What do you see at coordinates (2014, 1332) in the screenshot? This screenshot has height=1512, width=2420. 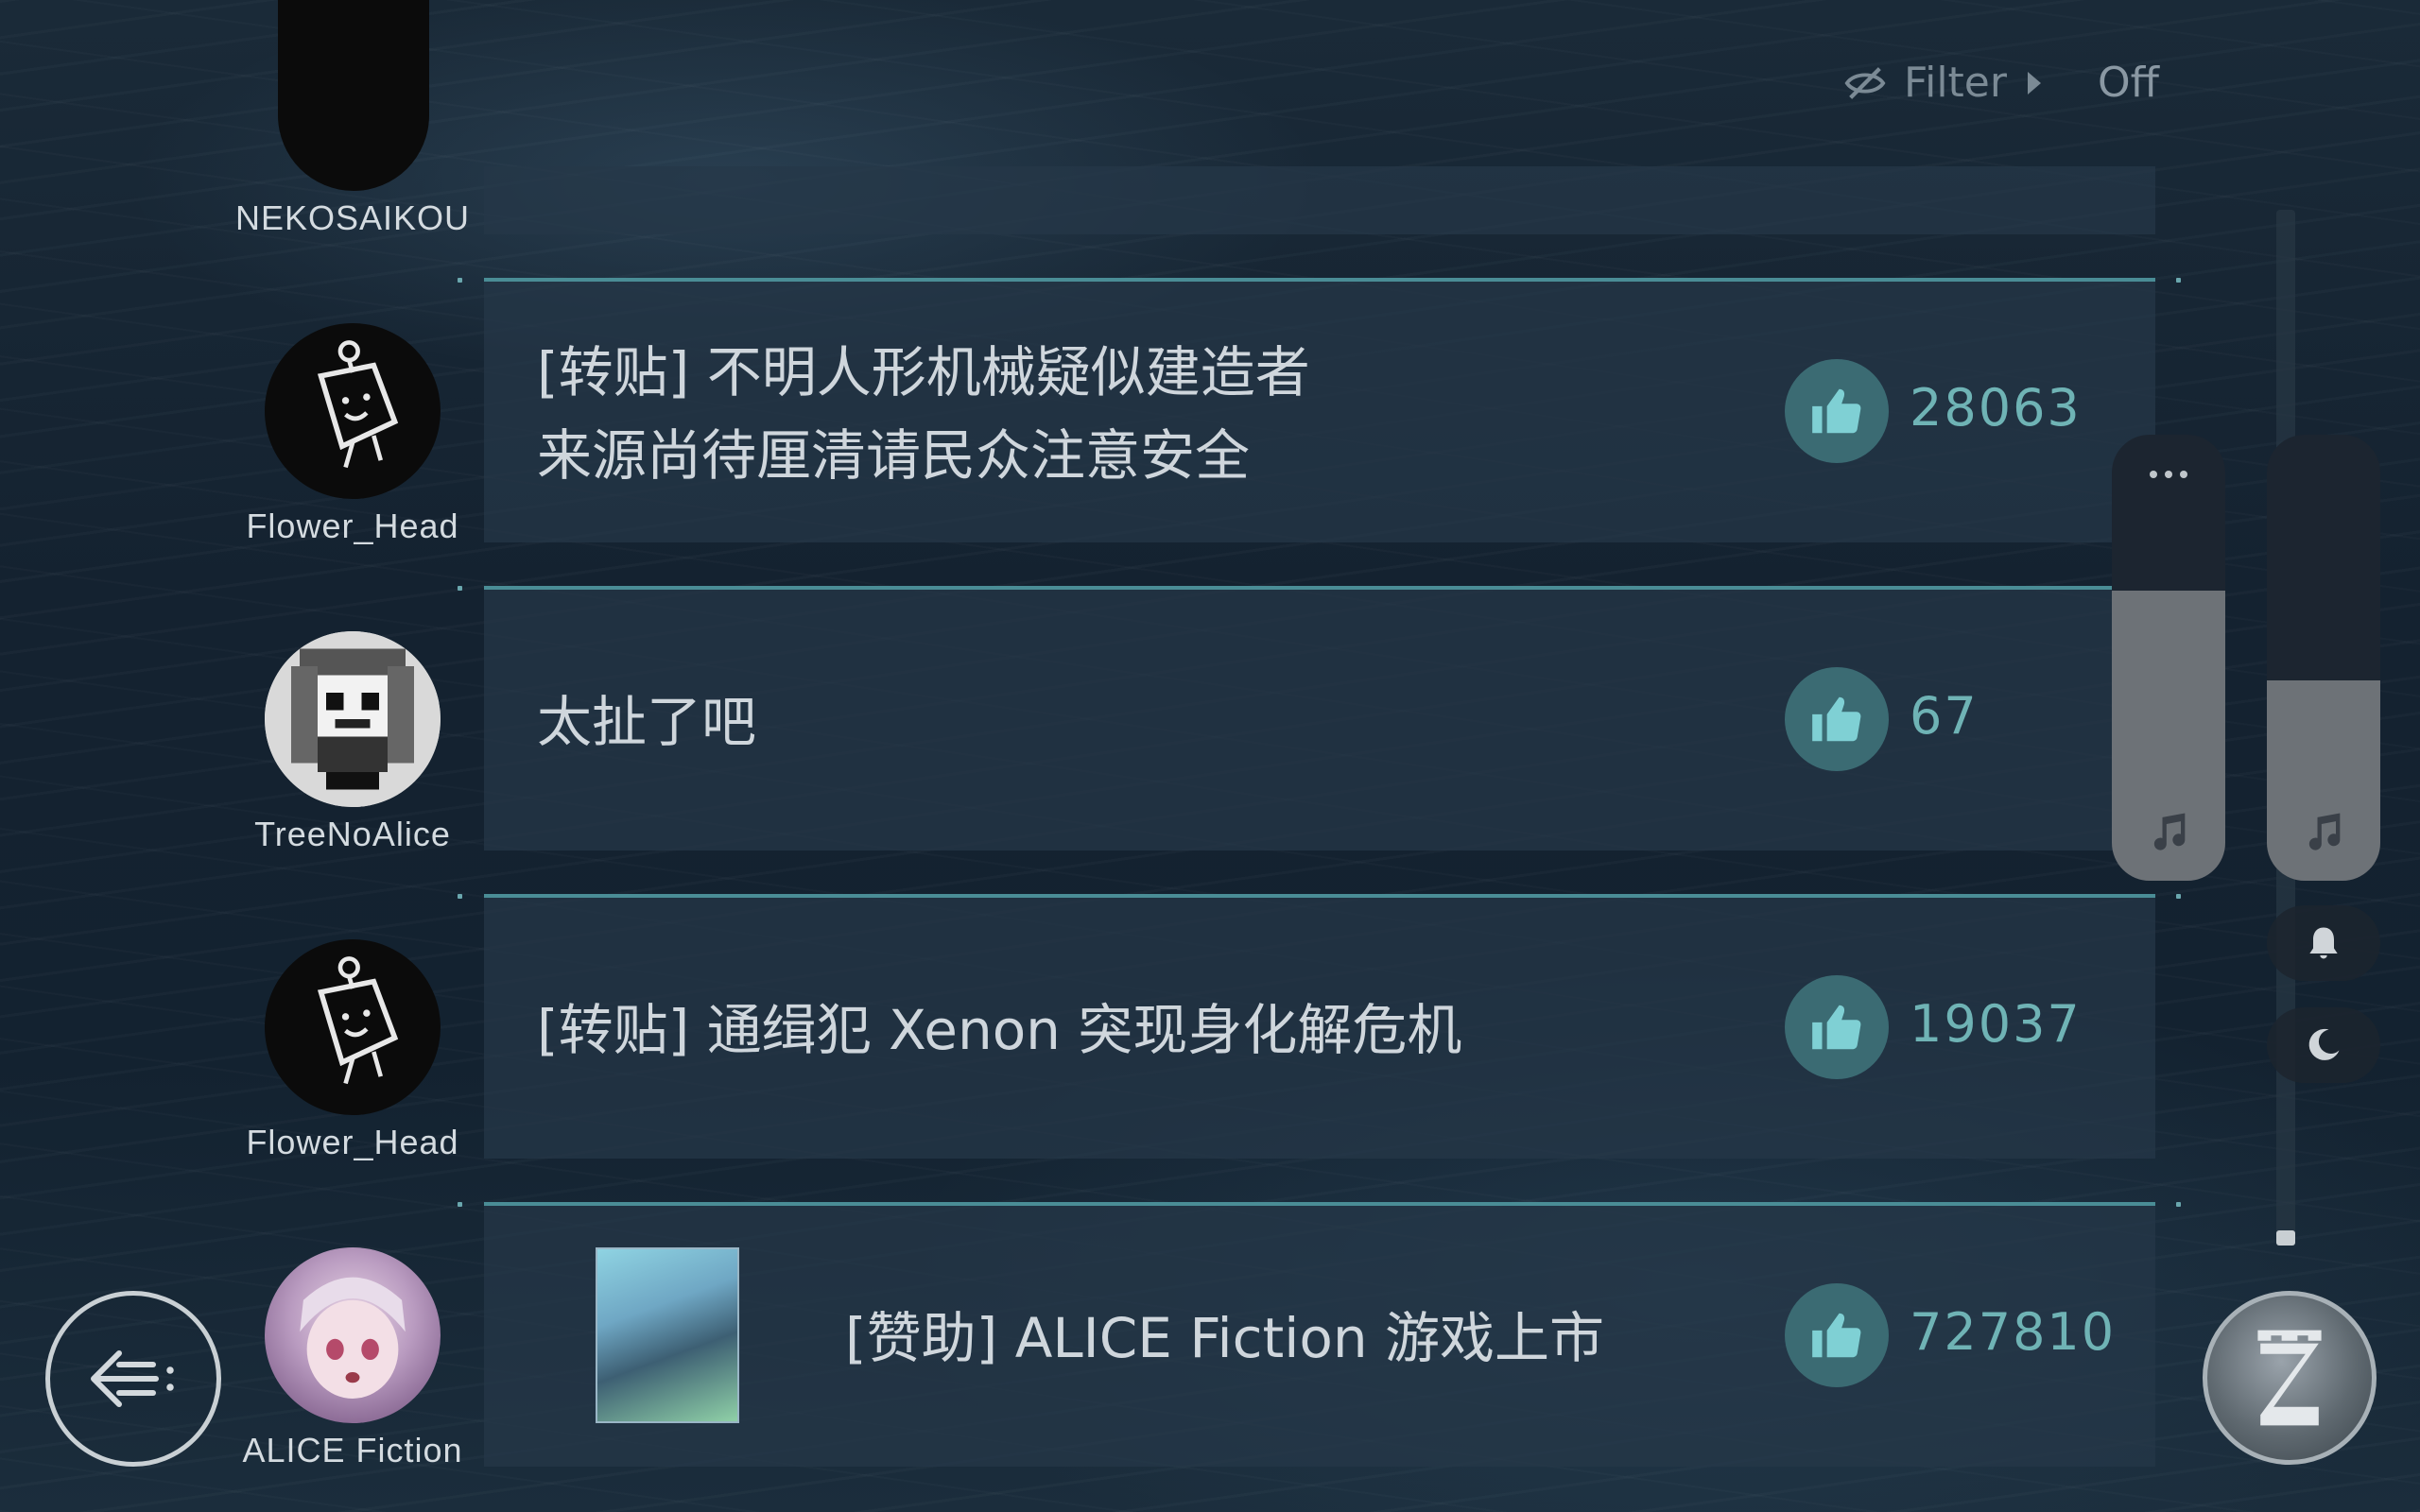 I see `like-count: 727810` at bounding box center [2014, 1332].